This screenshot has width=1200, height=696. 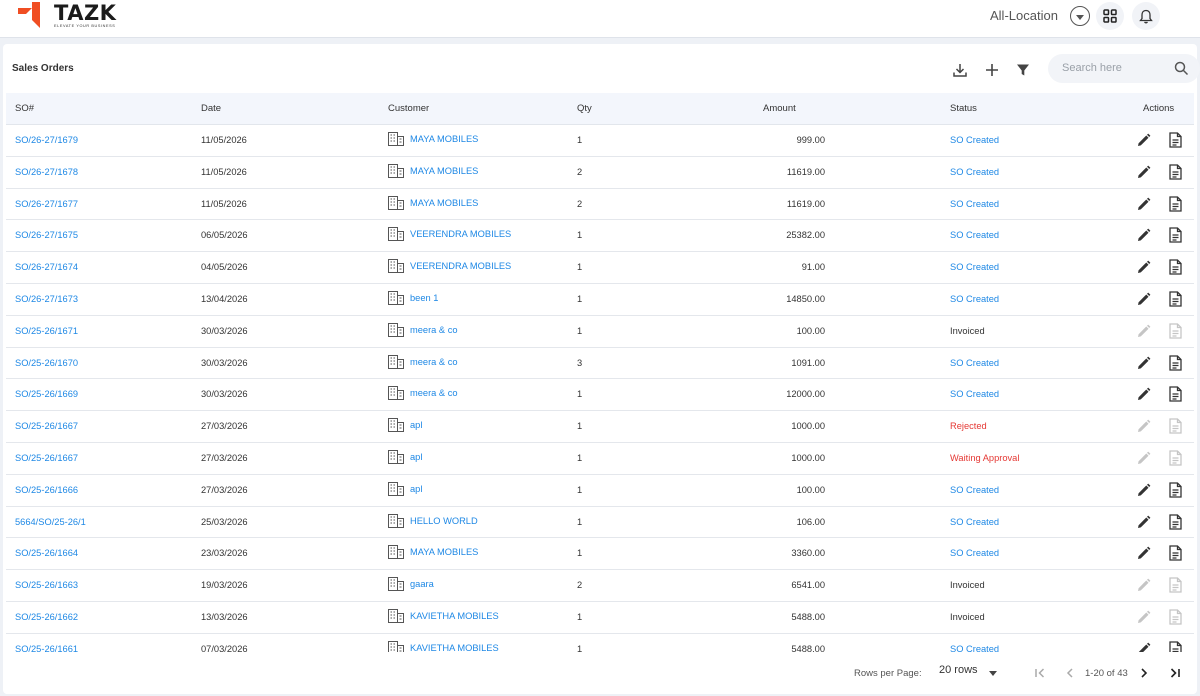 I want to click on so-number-link: SO/25-26/1663, so click(x=46, y=585).